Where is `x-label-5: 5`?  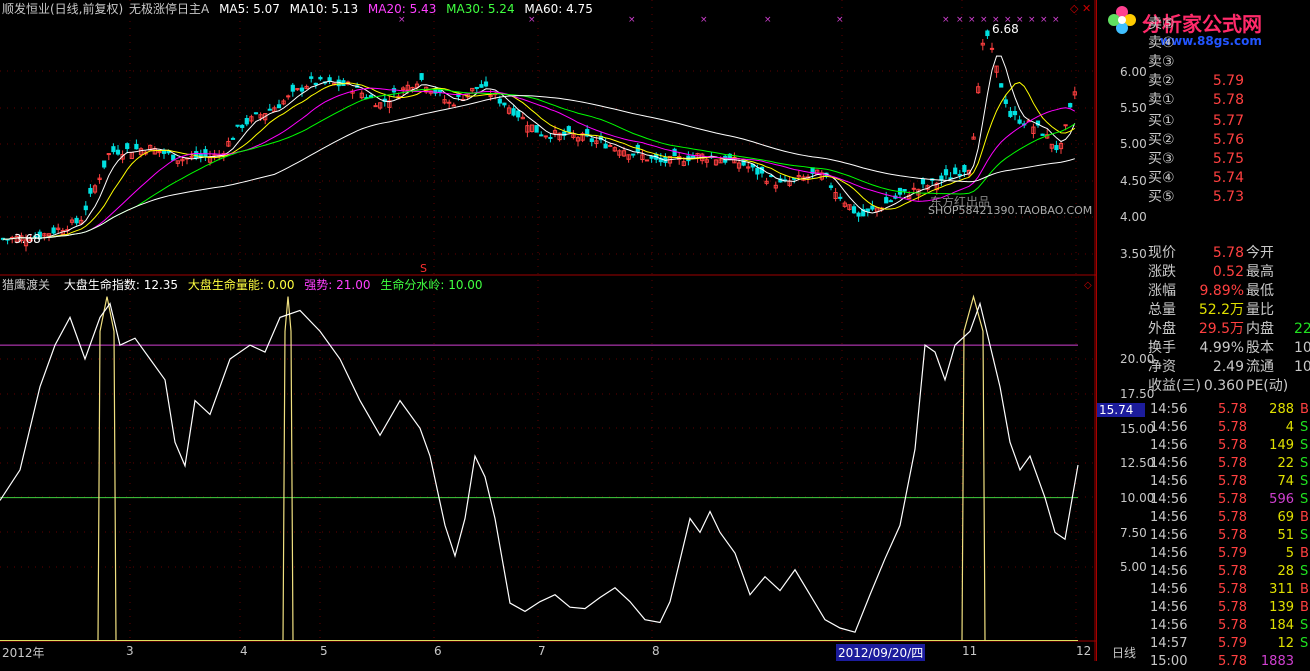
x-label-5: 5 is located at coordinates (324, 651).